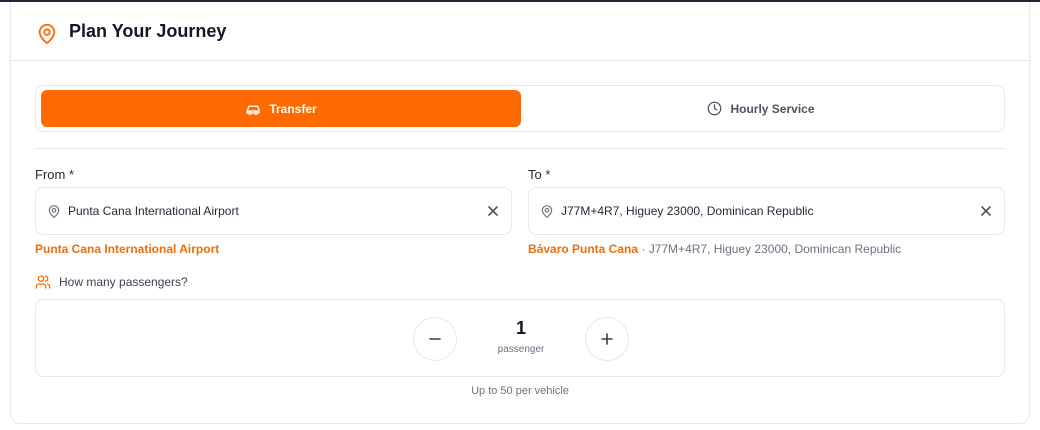 The height and width of the screenshot is (430, 1040). I want to click on service-mode-toggle: Transfer Hourly Service, so click(520, 108).